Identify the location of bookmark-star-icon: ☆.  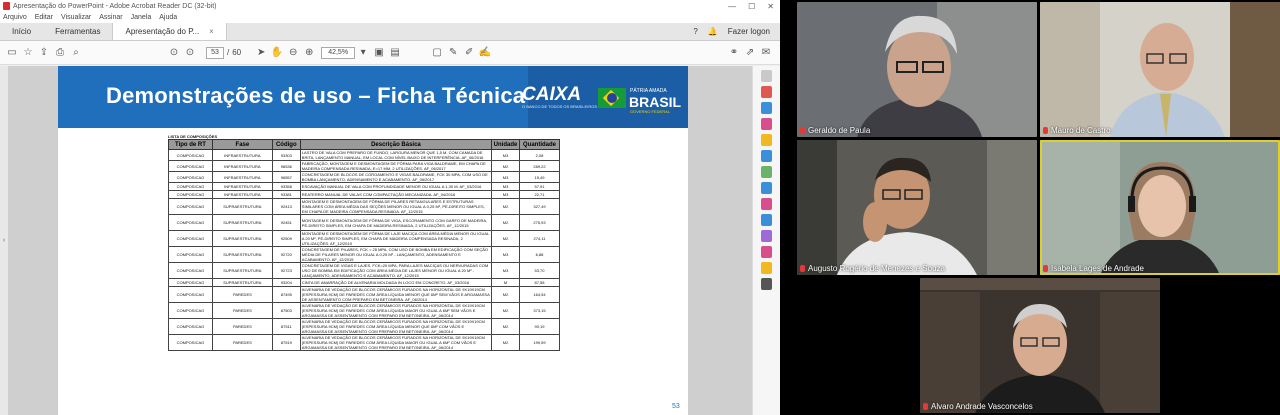
(28, 53).